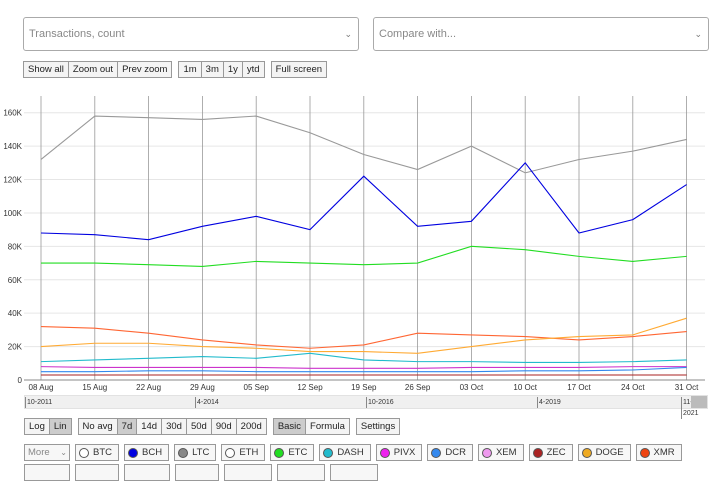  What do you see at coordinates (207, 402) in the screenshot?
I see `navigator-label: 4-2014` at bounding box center [207, 402].